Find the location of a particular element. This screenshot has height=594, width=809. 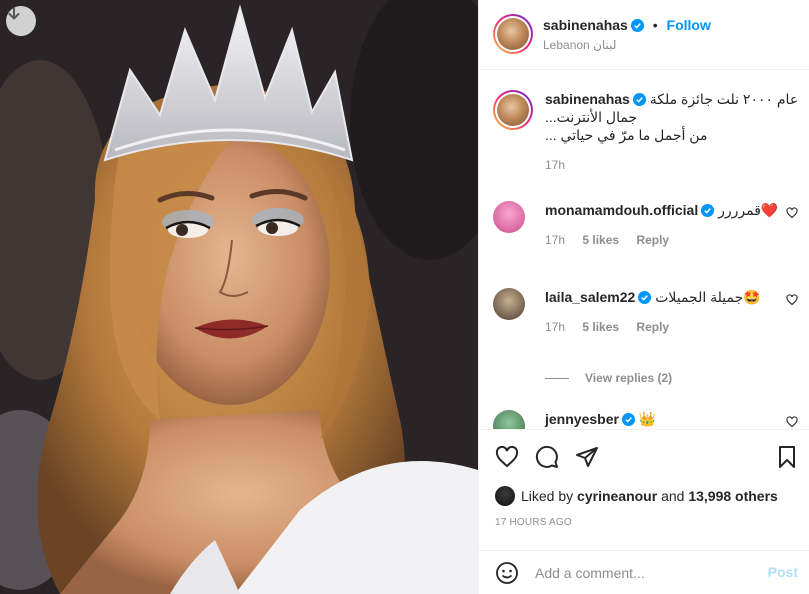

view-replies-button: View replies (2) is located at coordinates (608, 378).